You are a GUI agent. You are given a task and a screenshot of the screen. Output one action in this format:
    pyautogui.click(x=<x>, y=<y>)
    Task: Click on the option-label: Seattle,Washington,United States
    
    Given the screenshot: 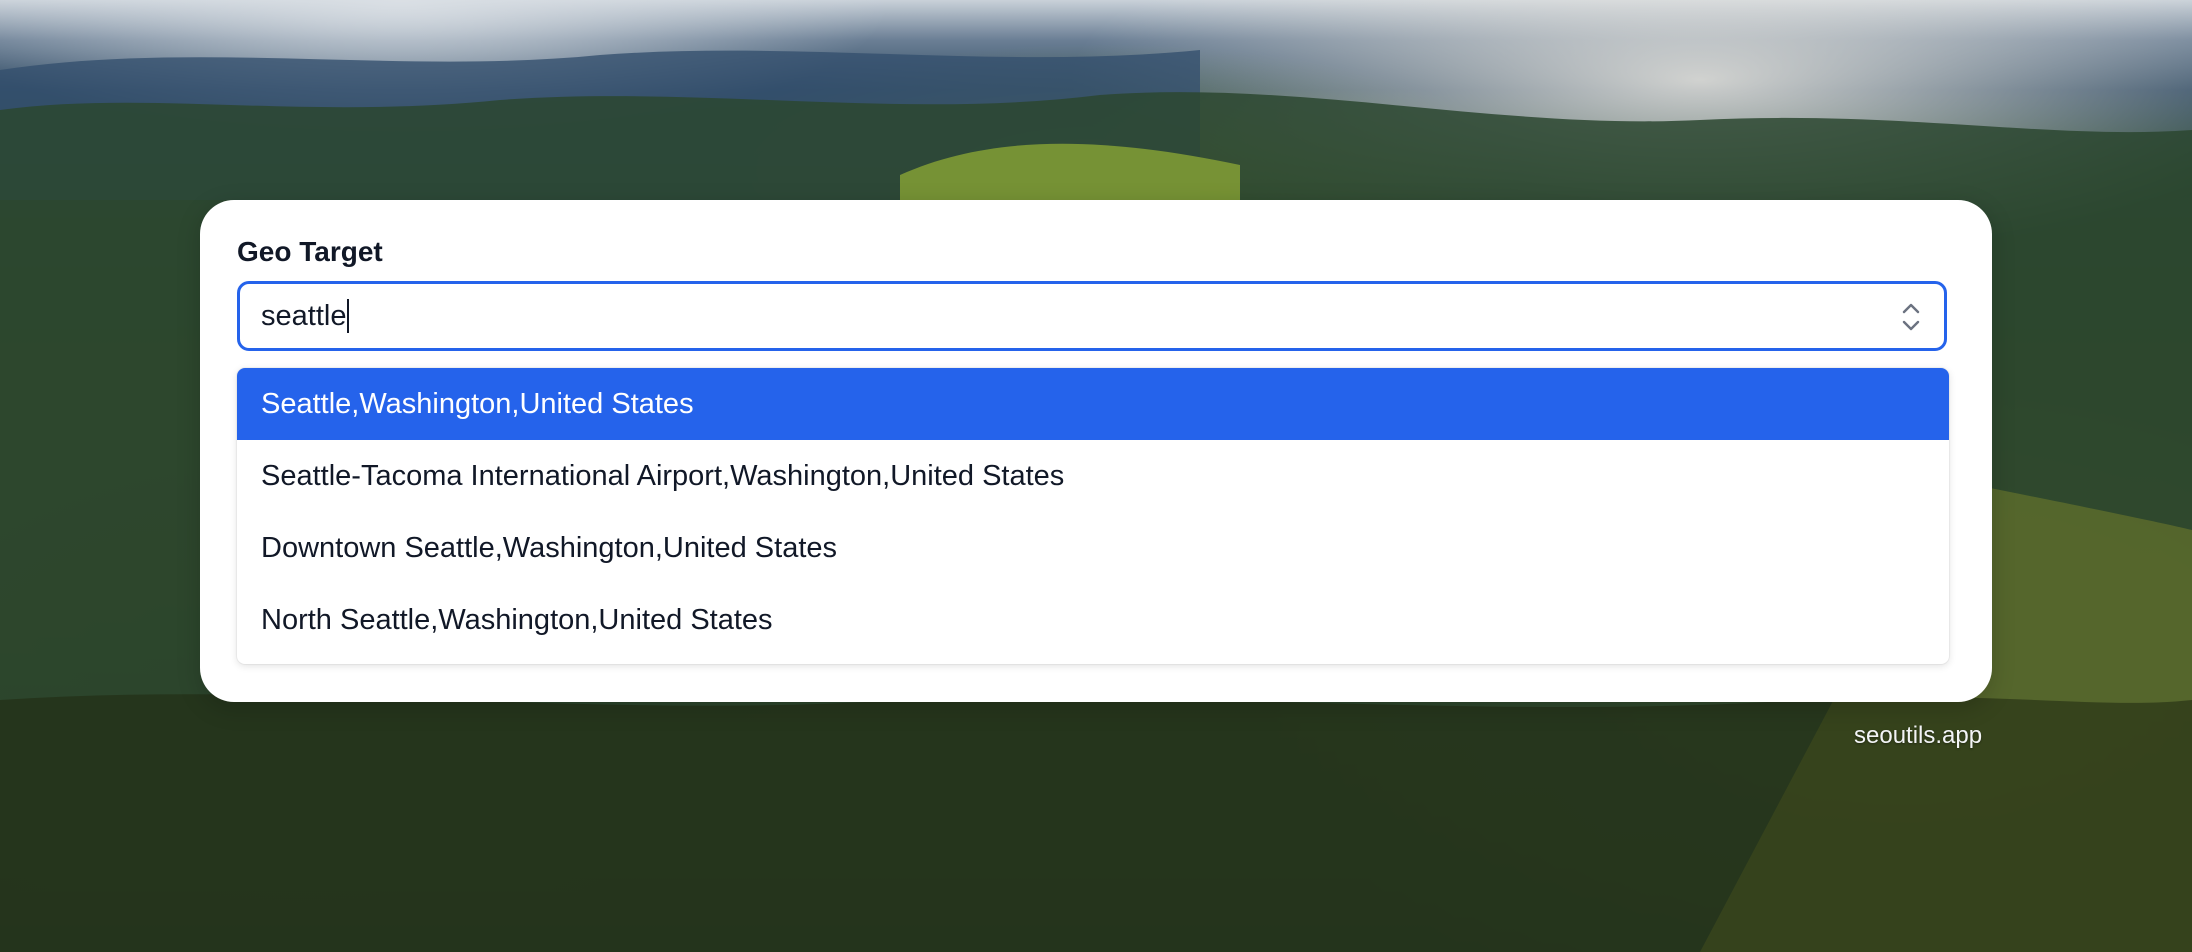 What is the action you would take?
    pyautogui.click(x=477, y=403)
    